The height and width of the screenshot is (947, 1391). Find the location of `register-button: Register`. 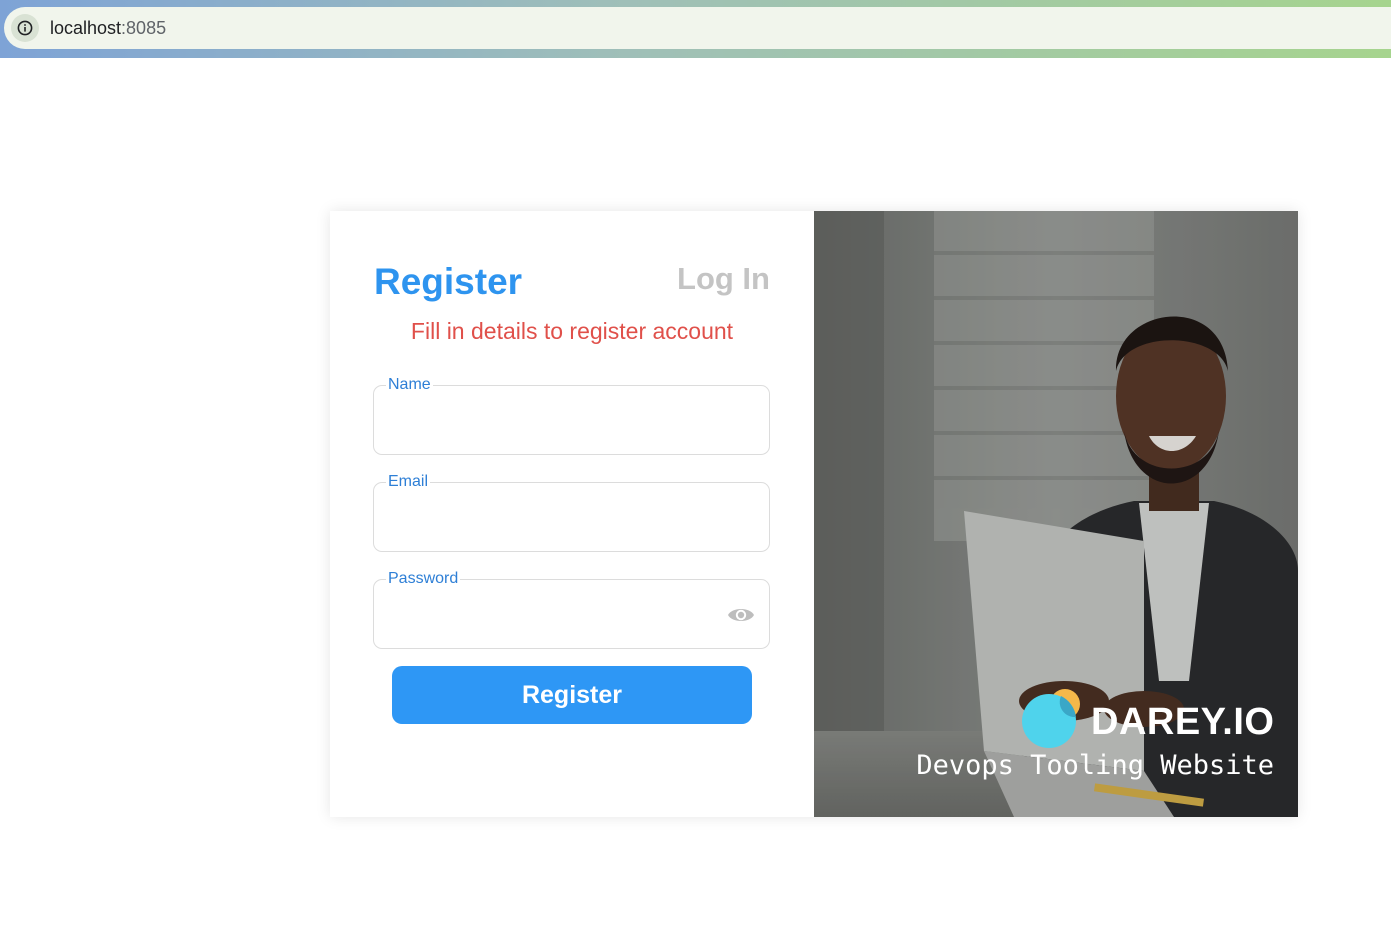

register-button: Register is located at coordinates (572, 695).